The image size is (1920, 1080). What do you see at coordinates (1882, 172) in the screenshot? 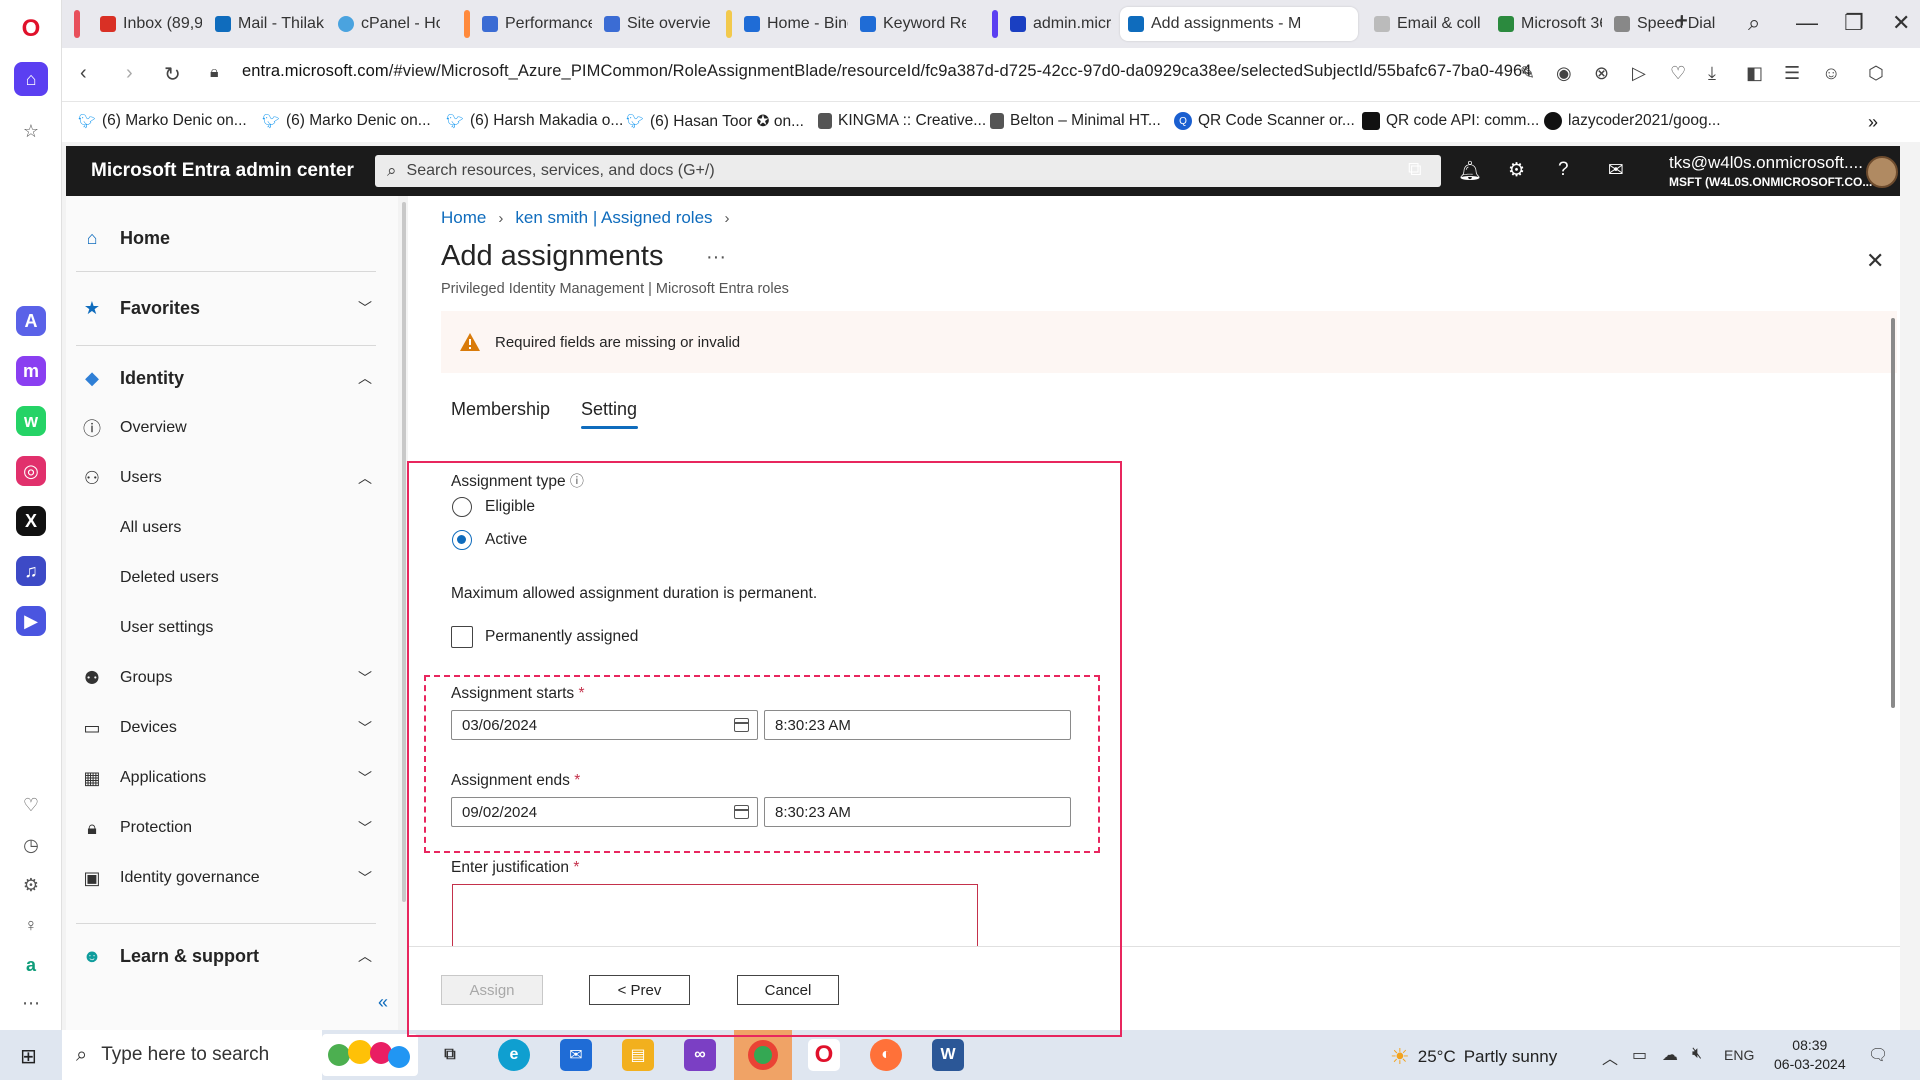
I see `avatar` at bounding box center [1882, 172].